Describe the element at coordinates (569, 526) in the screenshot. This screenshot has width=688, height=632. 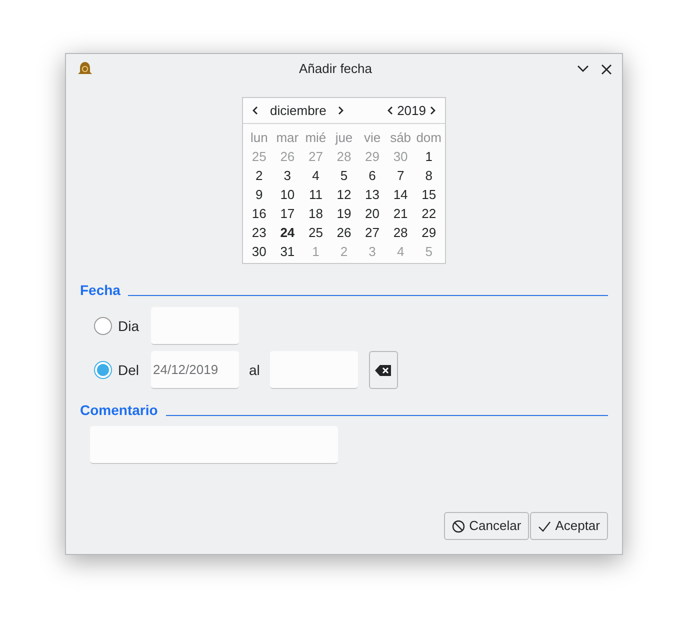
I see `accept-button: Aceptar` at that location.